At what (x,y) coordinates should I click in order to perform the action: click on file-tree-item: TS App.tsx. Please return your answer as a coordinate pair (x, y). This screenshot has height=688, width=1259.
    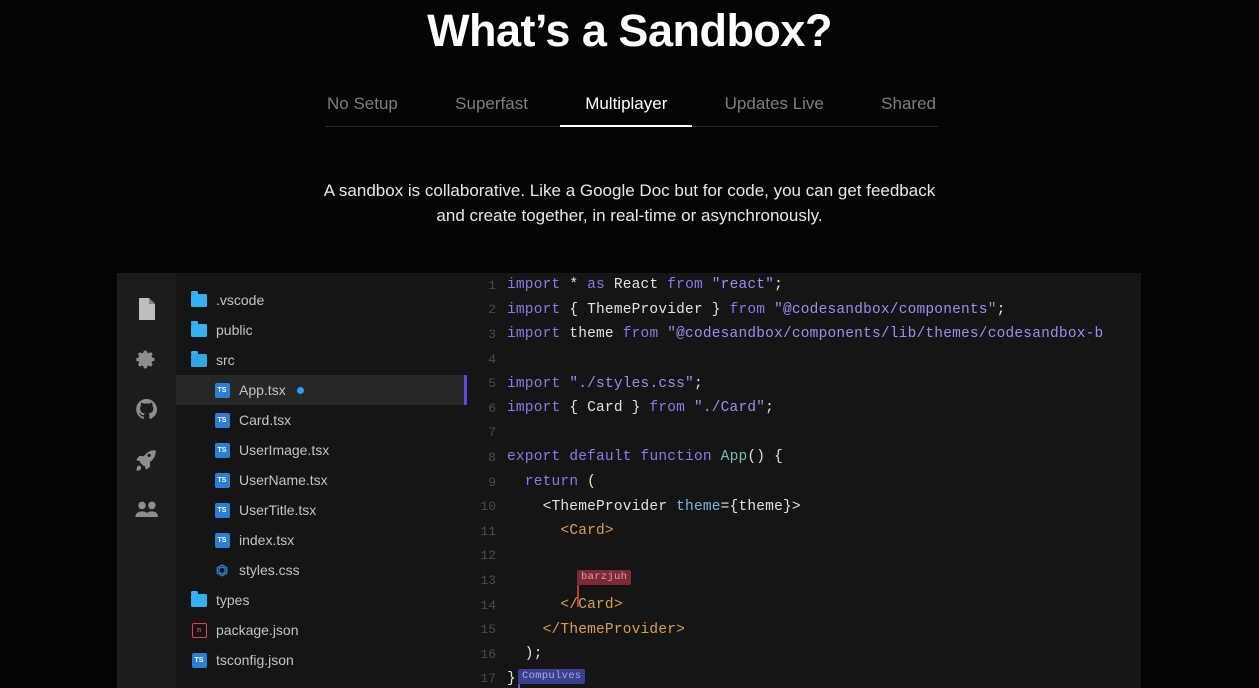
    Looking at the image, I should click on (321, 390).